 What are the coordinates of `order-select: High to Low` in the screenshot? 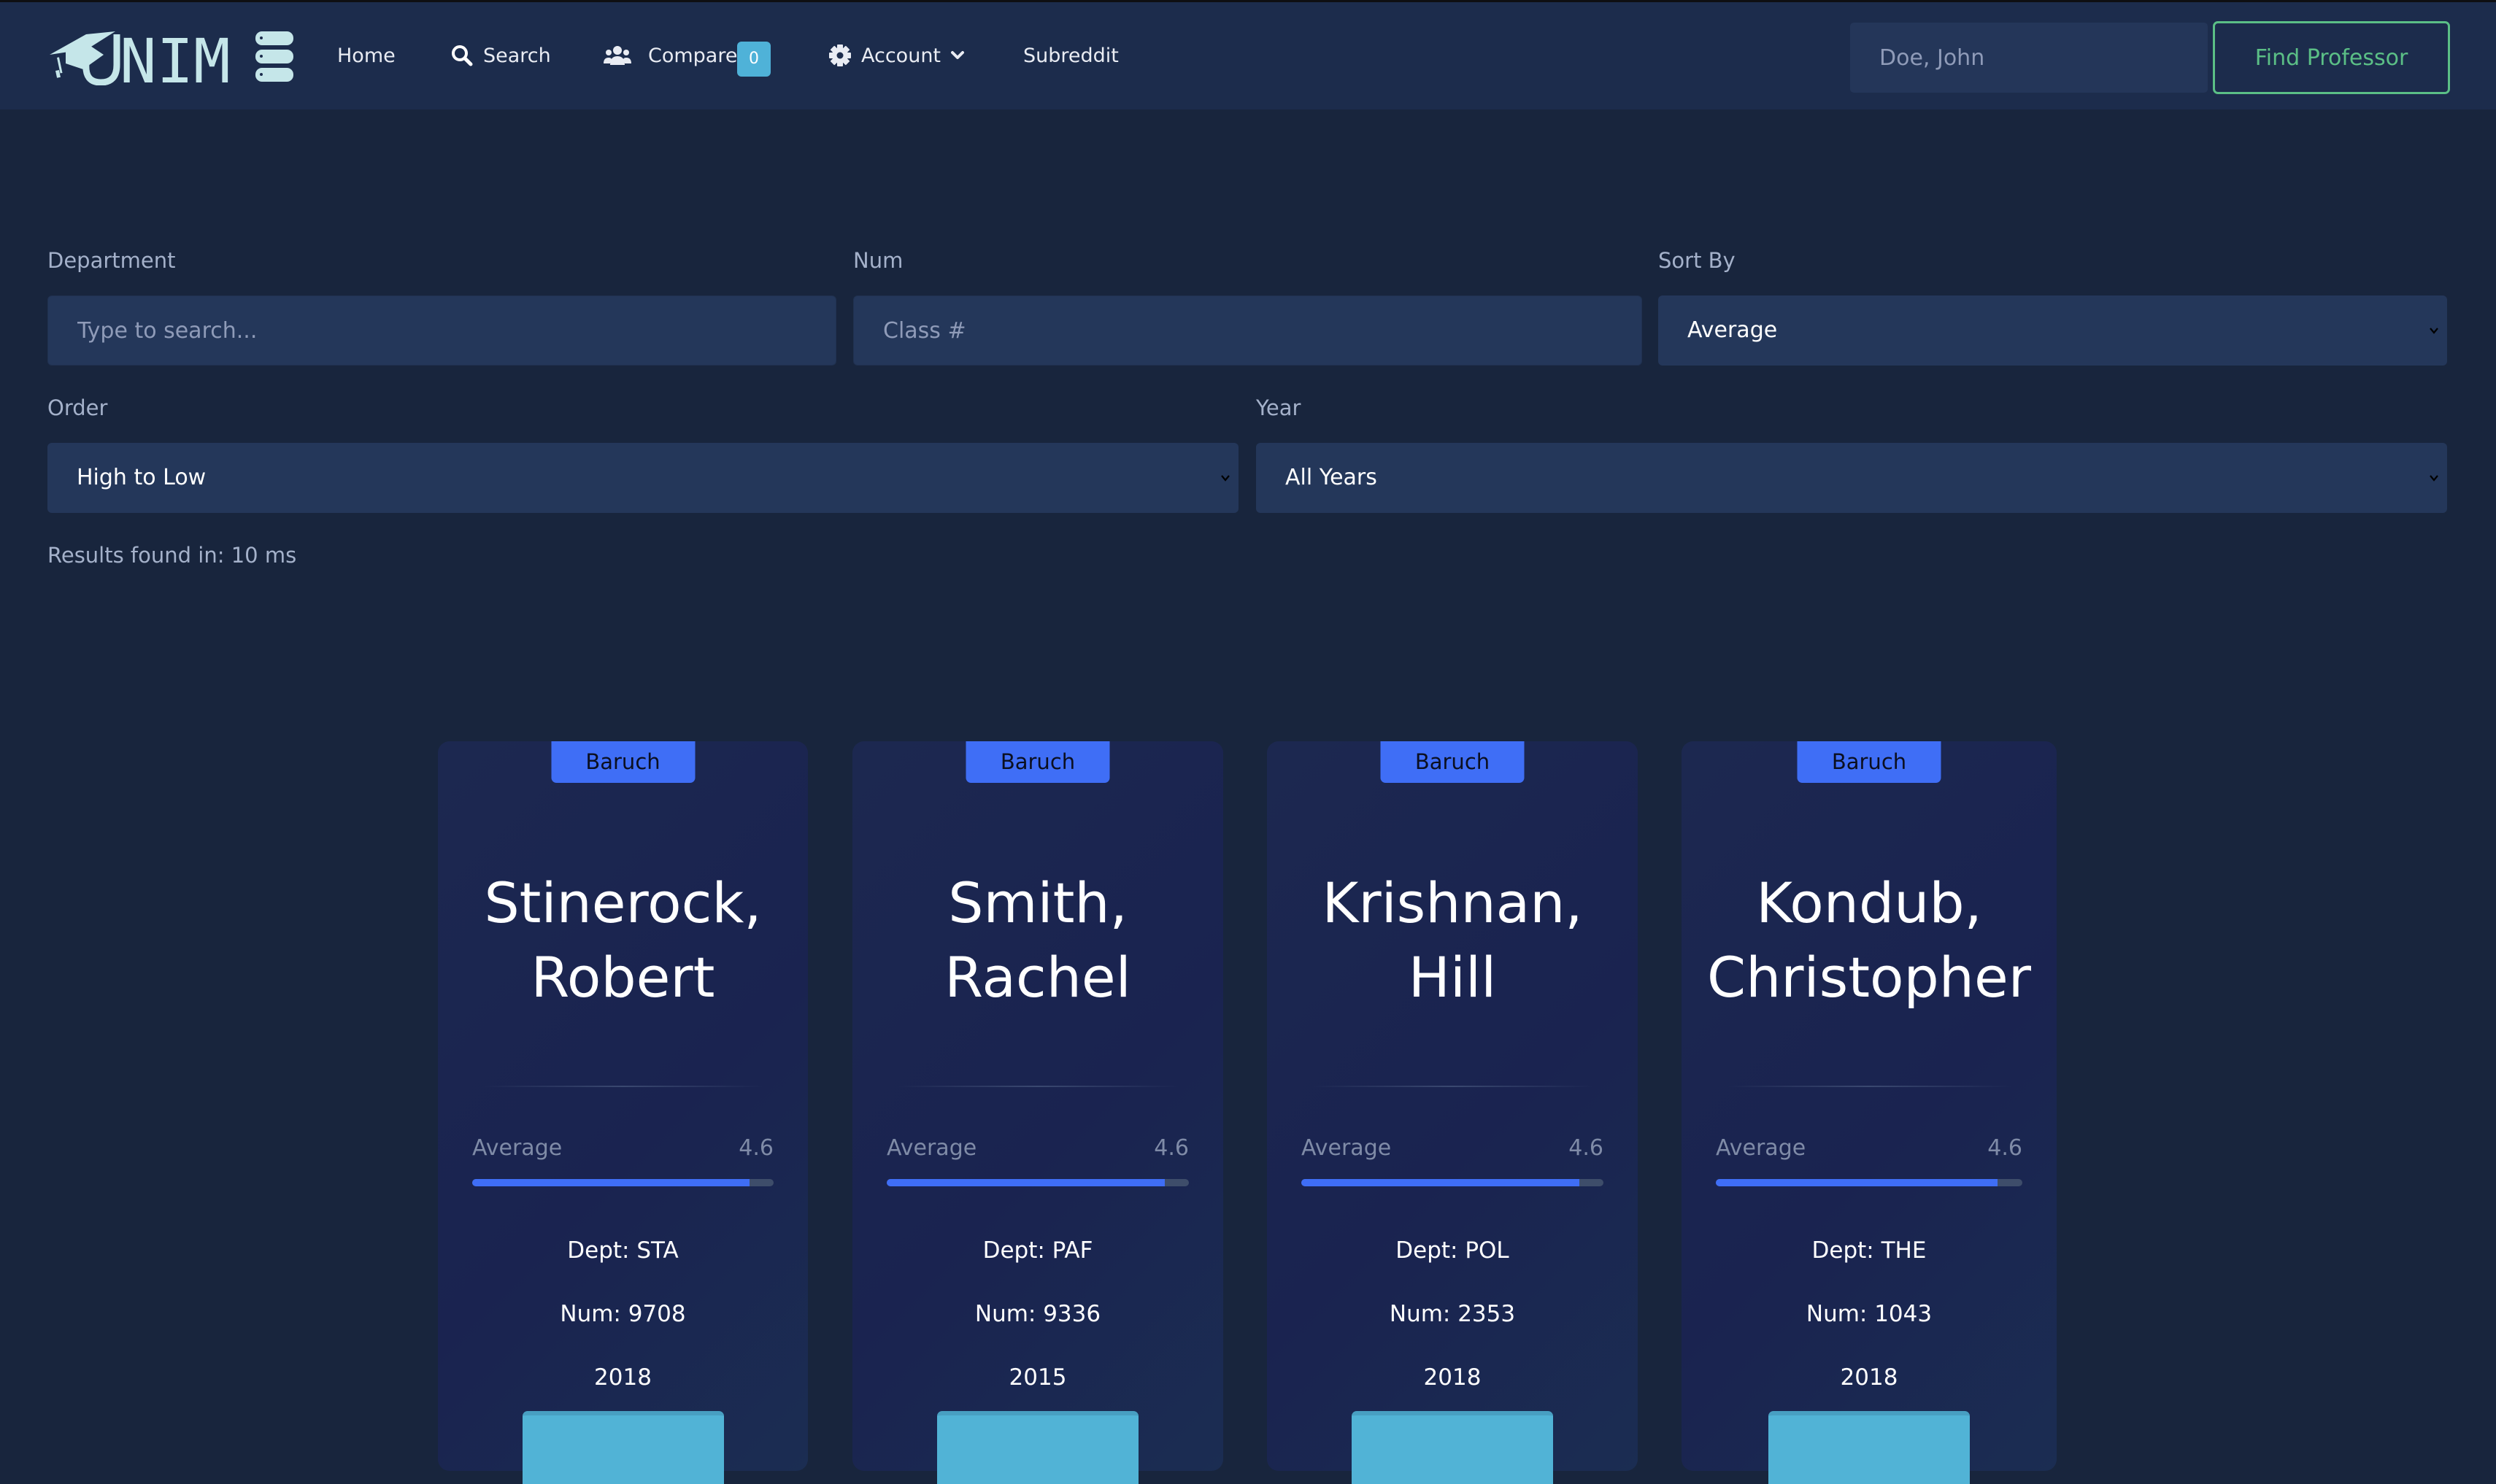 It's located at (643, 478).